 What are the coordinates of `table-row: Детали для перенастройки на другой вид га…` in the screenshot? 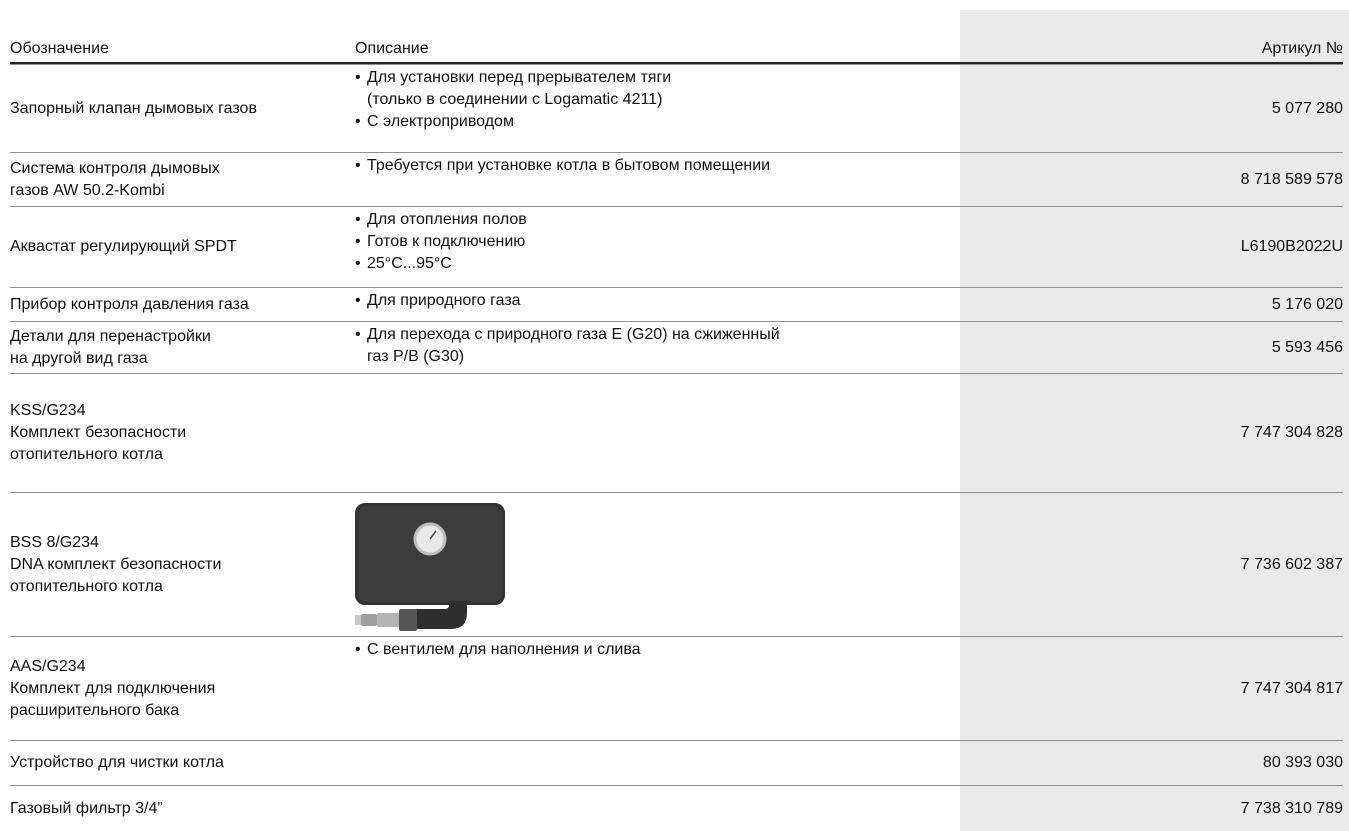 It's located at (676, 347).